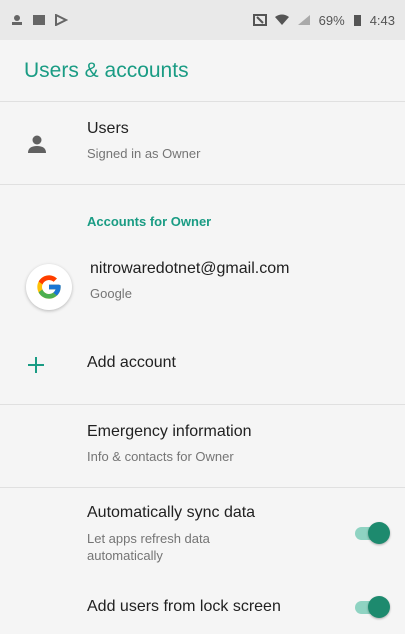  What do you see at coordinates (144, 153) in the screenshot?
I see `users-subtitle: Signed in as Owner` at bounding box center [144, 153].